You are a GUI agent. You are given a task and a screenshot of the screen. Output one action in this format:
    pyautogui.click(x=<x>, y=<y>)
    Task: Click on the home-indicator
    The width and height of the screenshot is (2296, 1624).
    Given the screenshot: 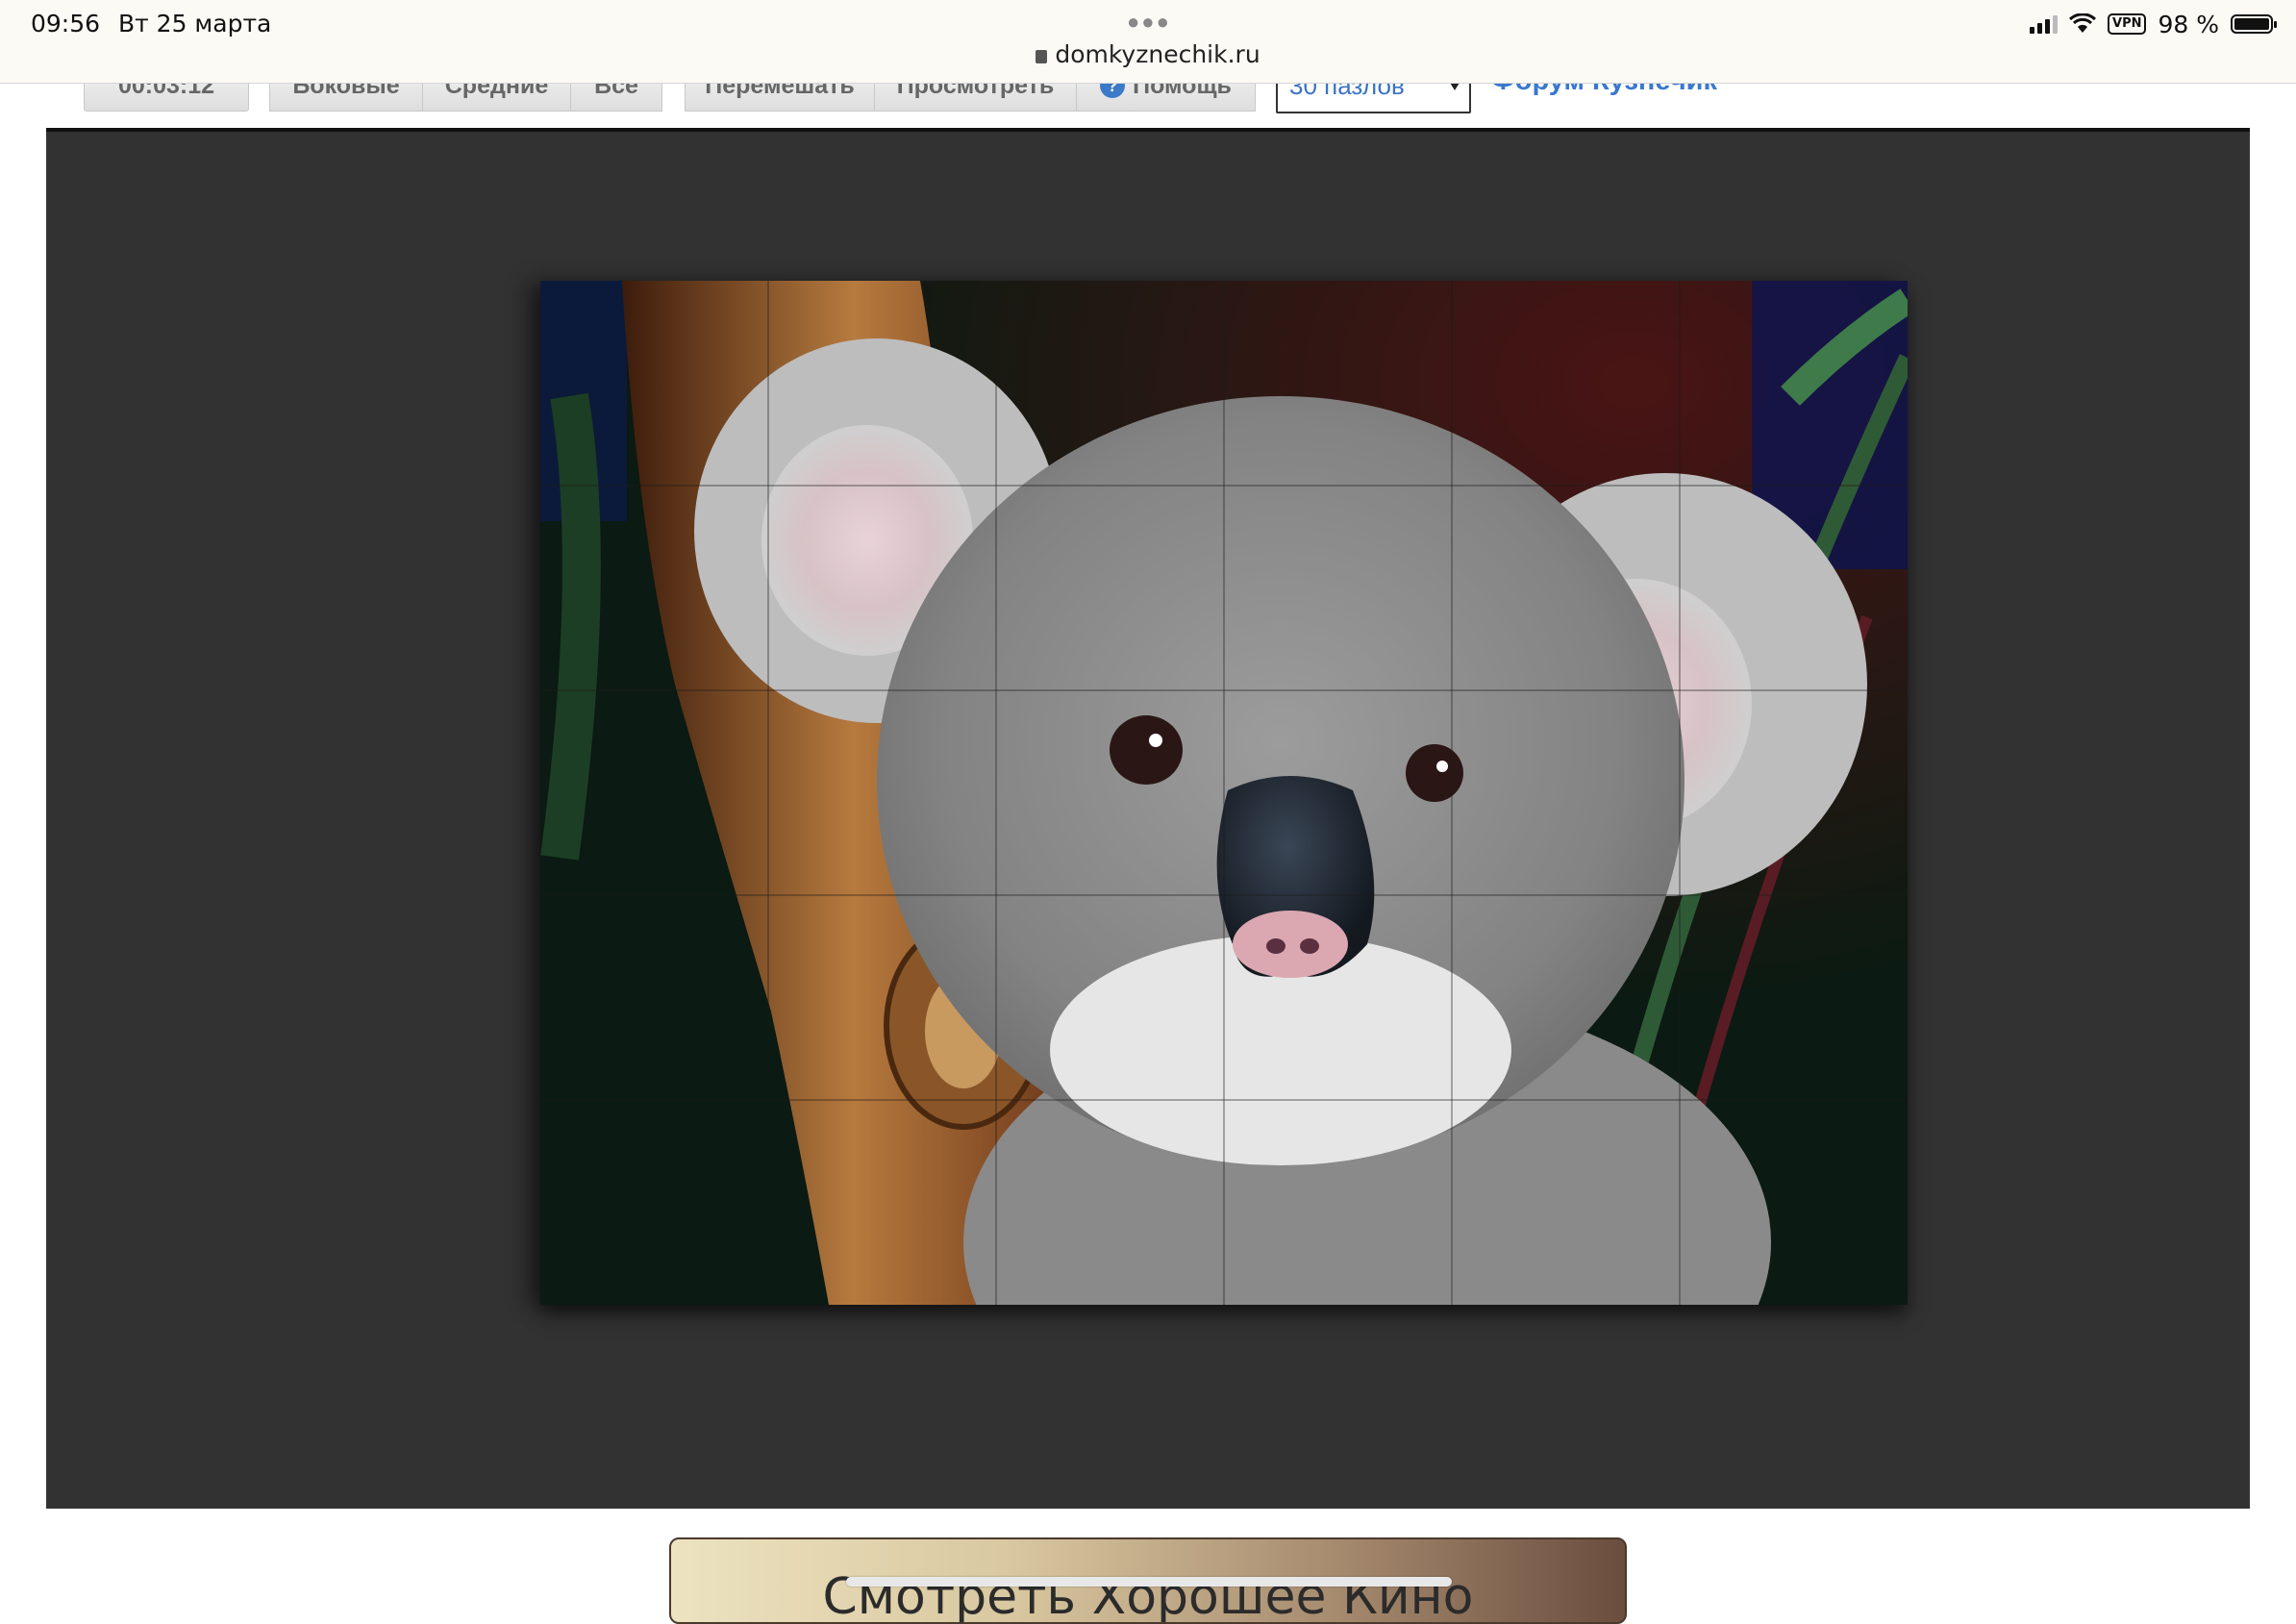 What is the action you would take?
    pyautogui.click(x=1149, y=1582)
    